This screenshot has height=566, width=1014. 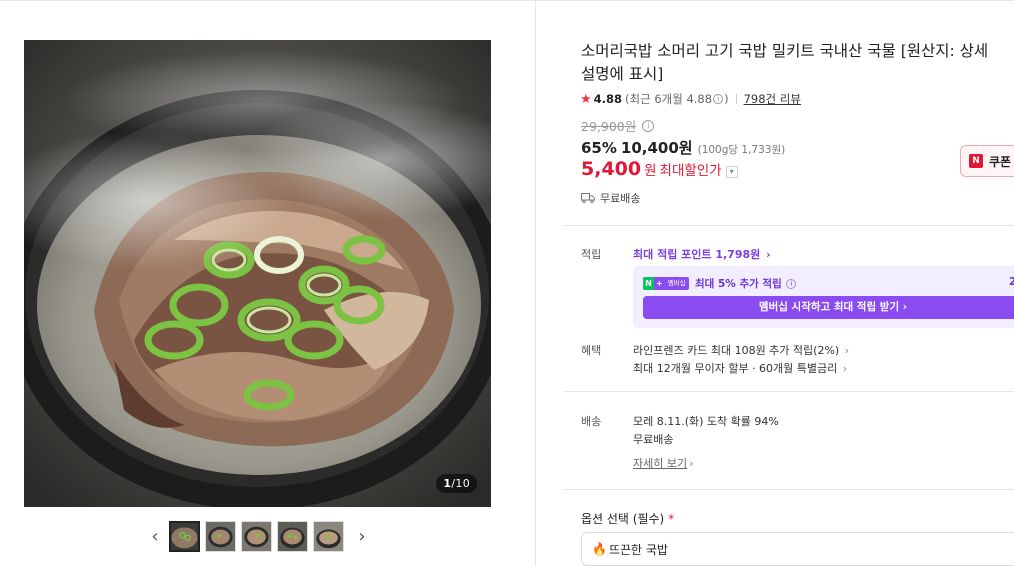 I want to click on max-discount-unit: 원, so click(x=650, y=171).